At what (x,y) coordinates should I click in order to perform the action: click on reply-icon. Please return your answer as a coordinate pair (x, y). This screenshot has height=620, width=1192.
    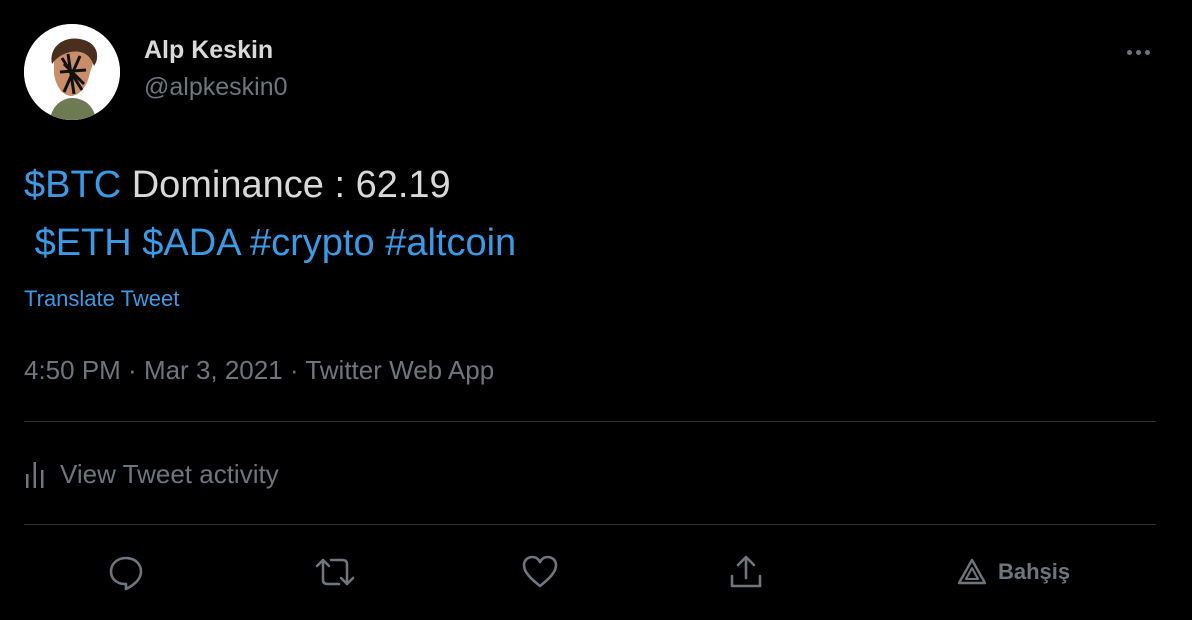
    Looking at the image, I should click on (126, 573).